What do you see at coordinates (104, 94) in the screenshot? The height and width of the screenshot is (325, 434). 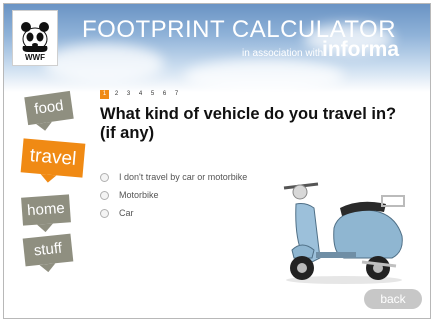 I see `step-1: 1` at bounding box center [104, 94].